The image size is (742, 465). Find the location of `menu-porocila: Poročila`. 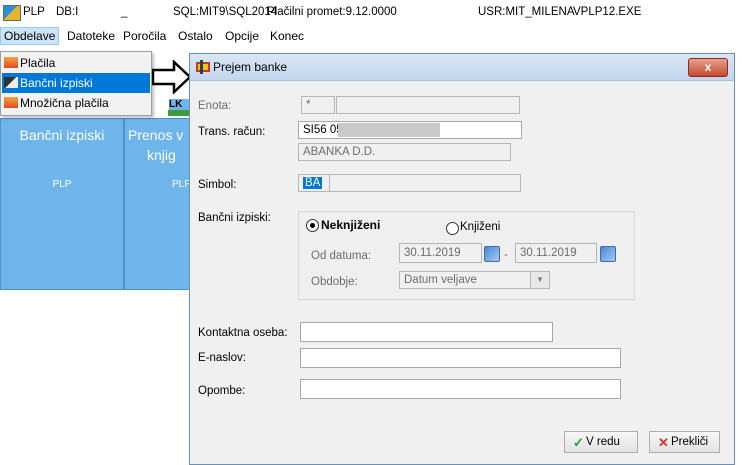

menu-porocila: Poročila is located at coordinates (144, 36).